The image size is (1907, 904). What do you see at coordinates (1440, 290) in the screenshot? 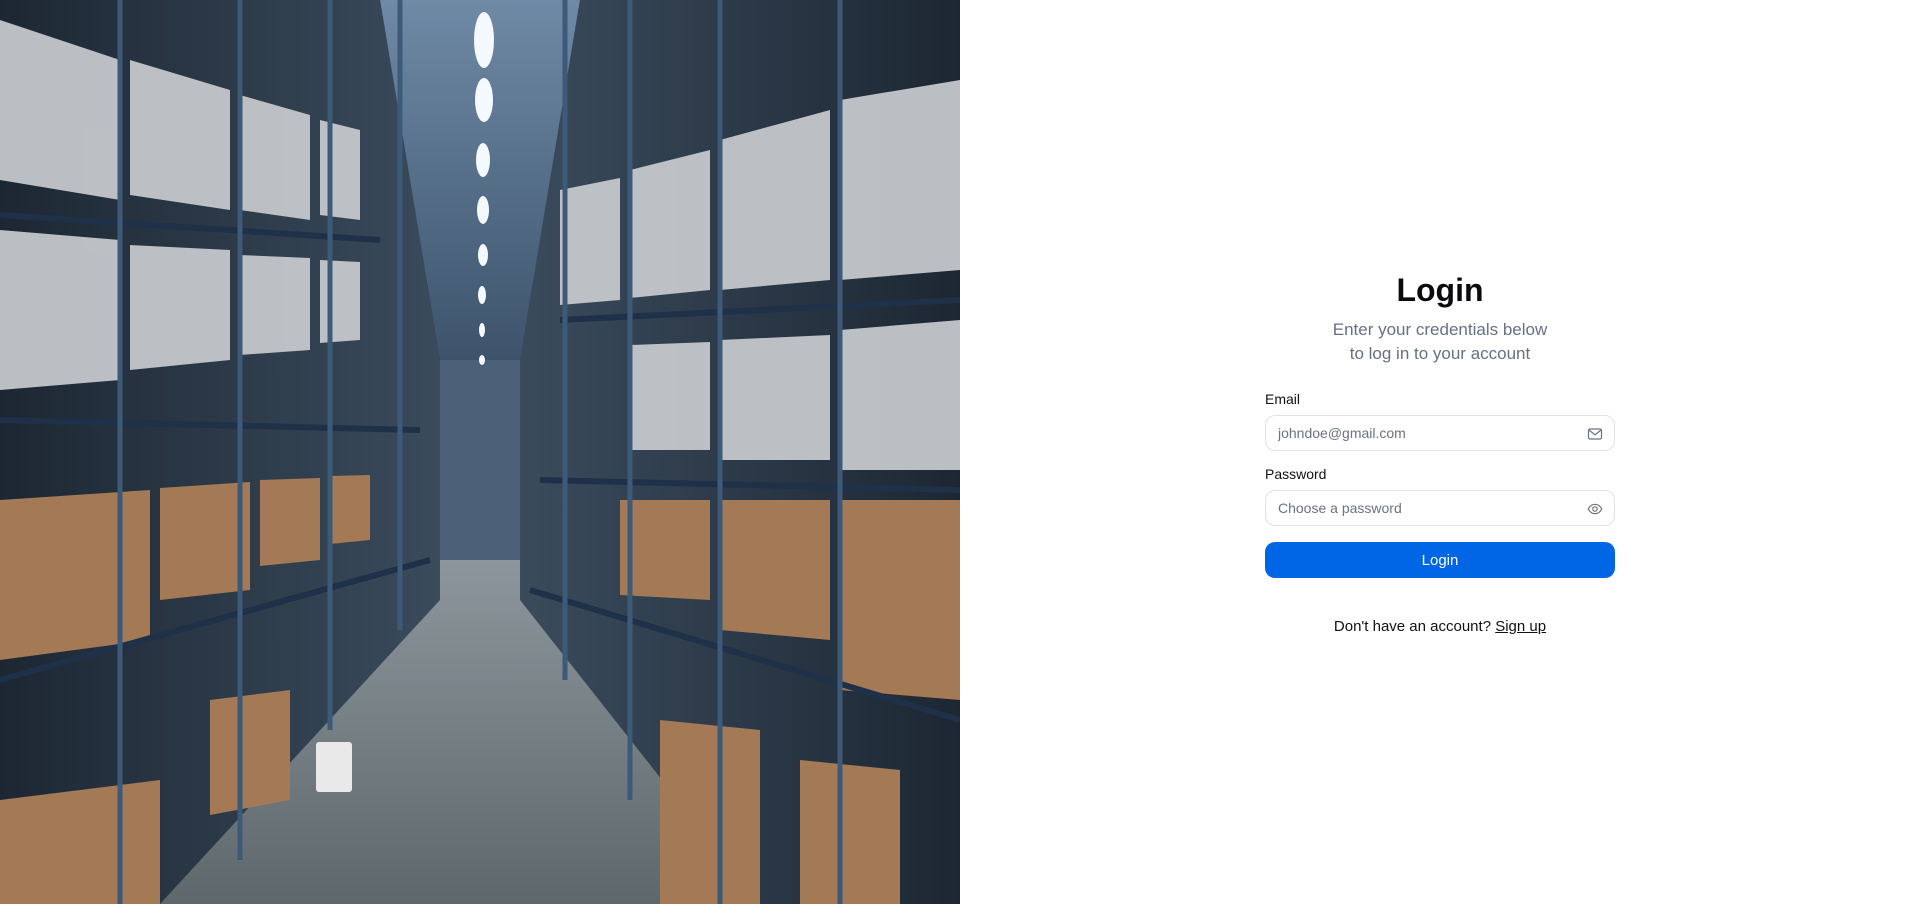
I see `page-title: Login` at bounding box center [1440, 290].